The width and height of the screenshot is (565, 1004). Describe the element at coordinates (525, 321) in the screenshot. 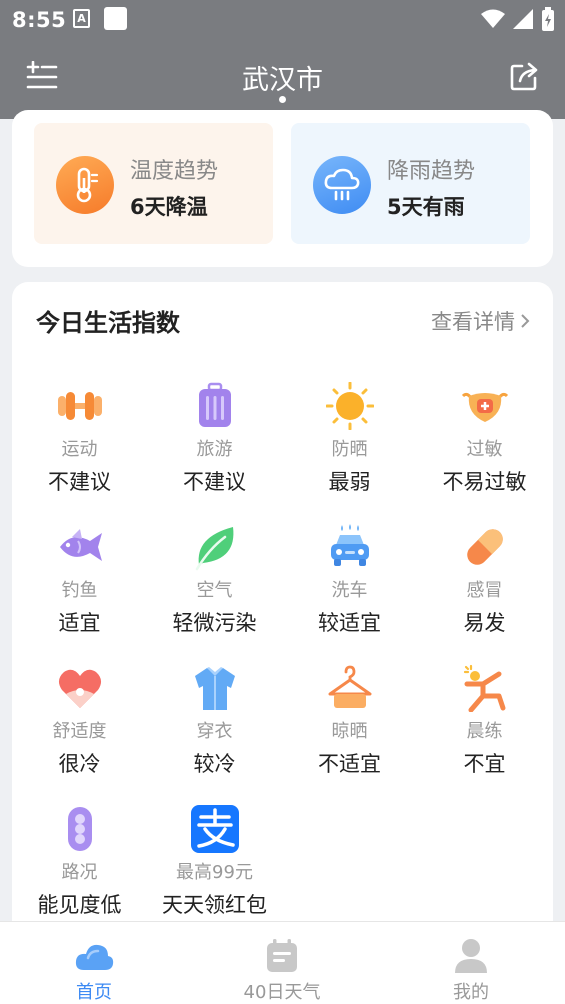

I see `chevron-right-icon` at that location.